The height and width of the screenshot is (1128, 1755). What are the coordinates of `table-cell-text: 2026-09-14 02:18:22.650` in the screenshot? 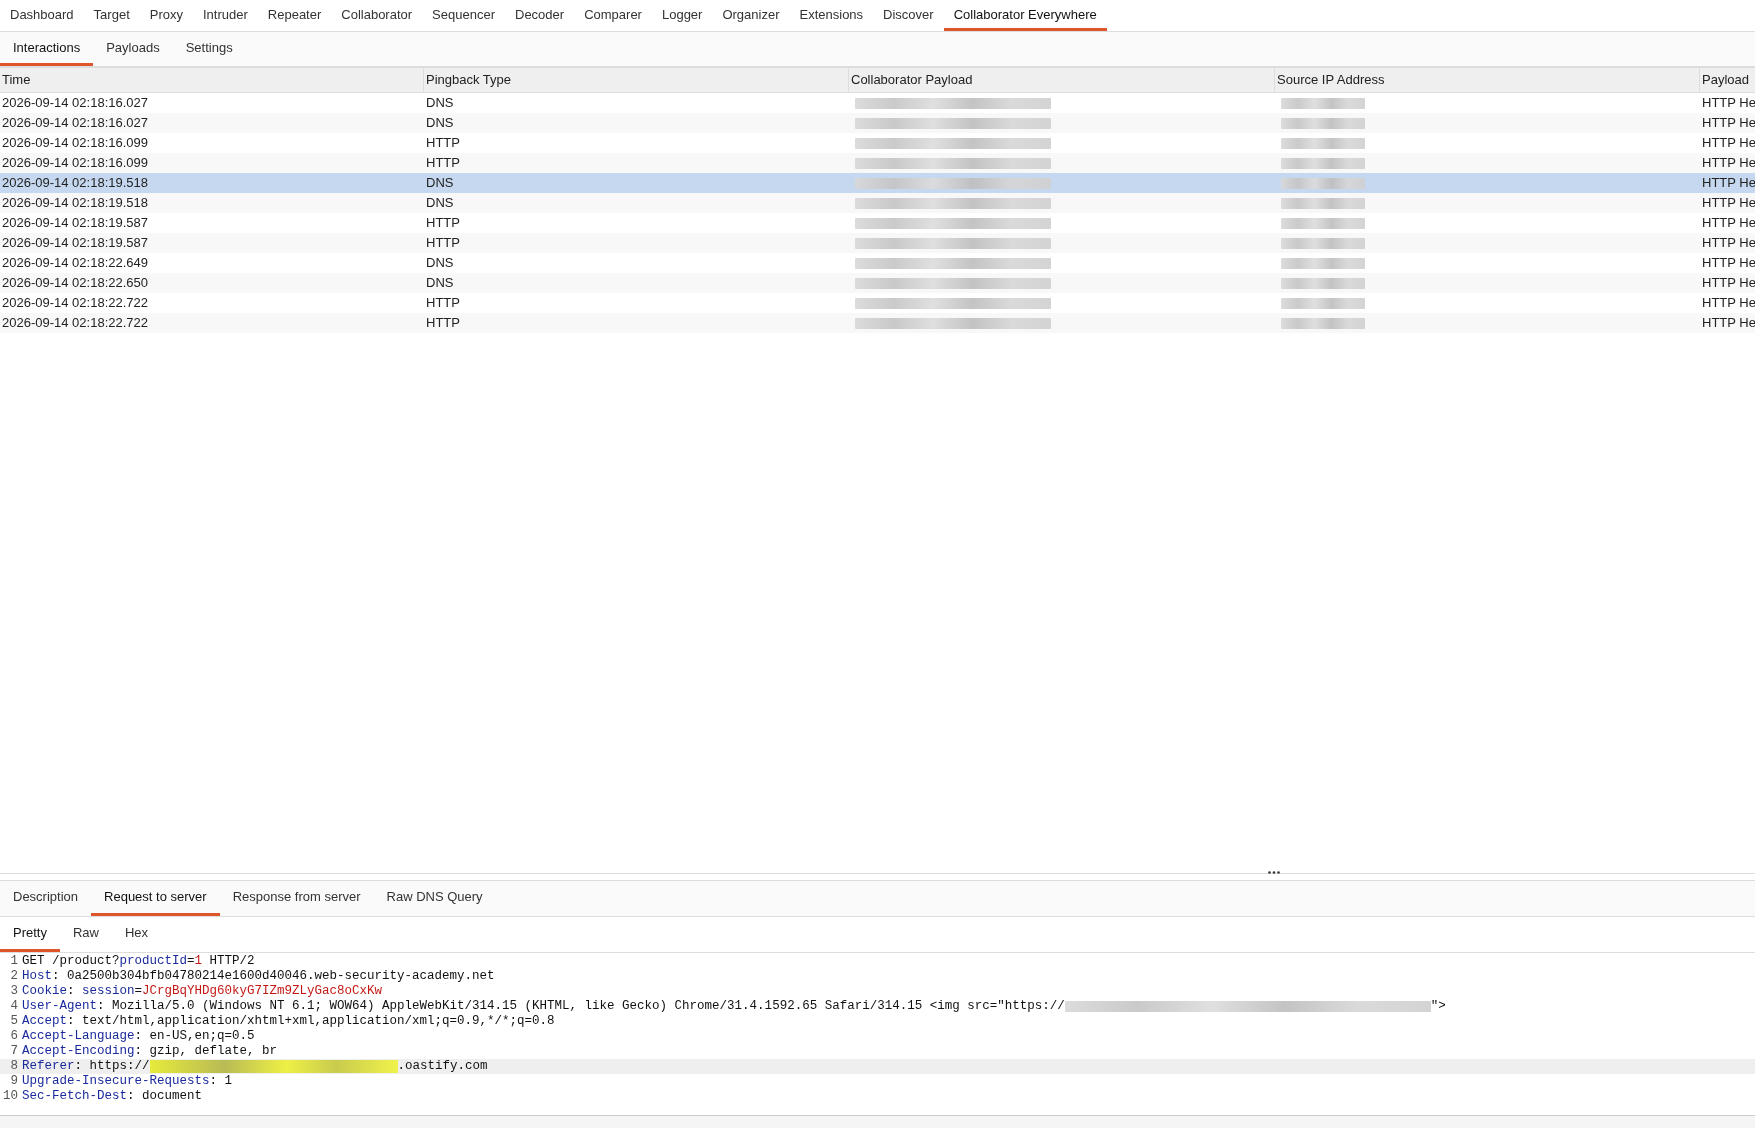 It's located at (75, 283).